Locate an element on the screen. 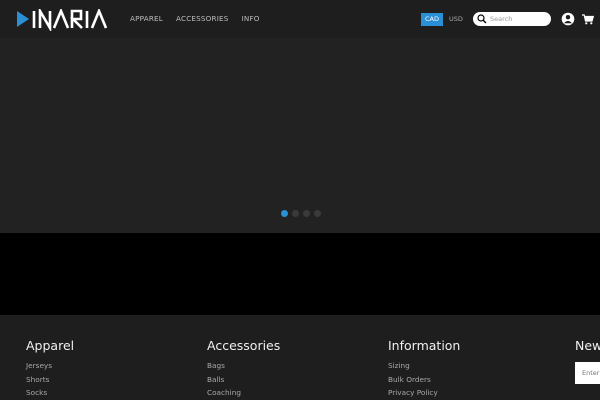 This screenshot has width=600, height=400. inaria-logo-icon is located at coordinates (62, 20).